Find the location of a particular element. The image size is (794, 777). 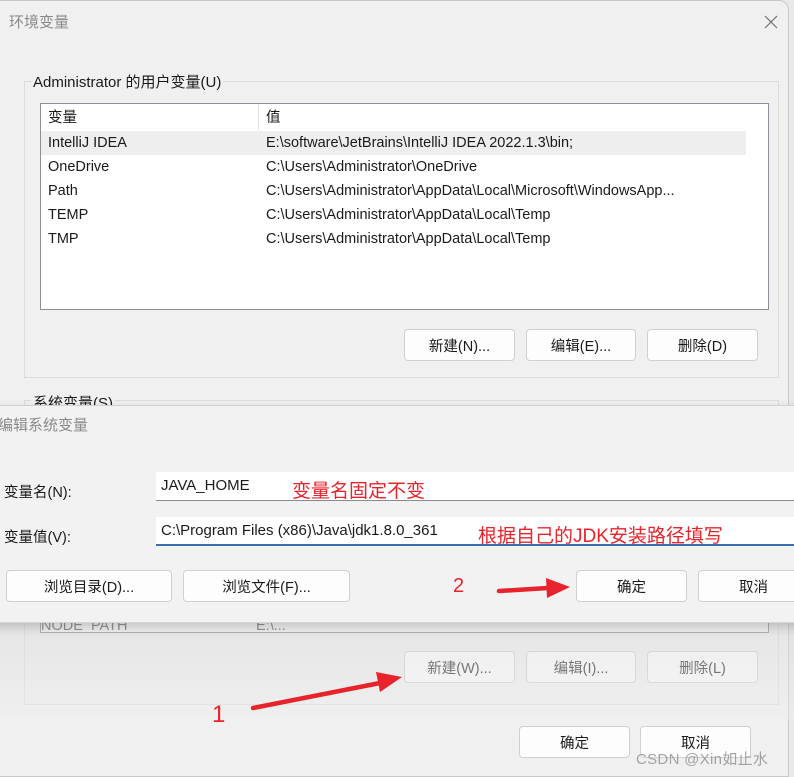

step-2-label: 2 is located at coordinates (459, 586).